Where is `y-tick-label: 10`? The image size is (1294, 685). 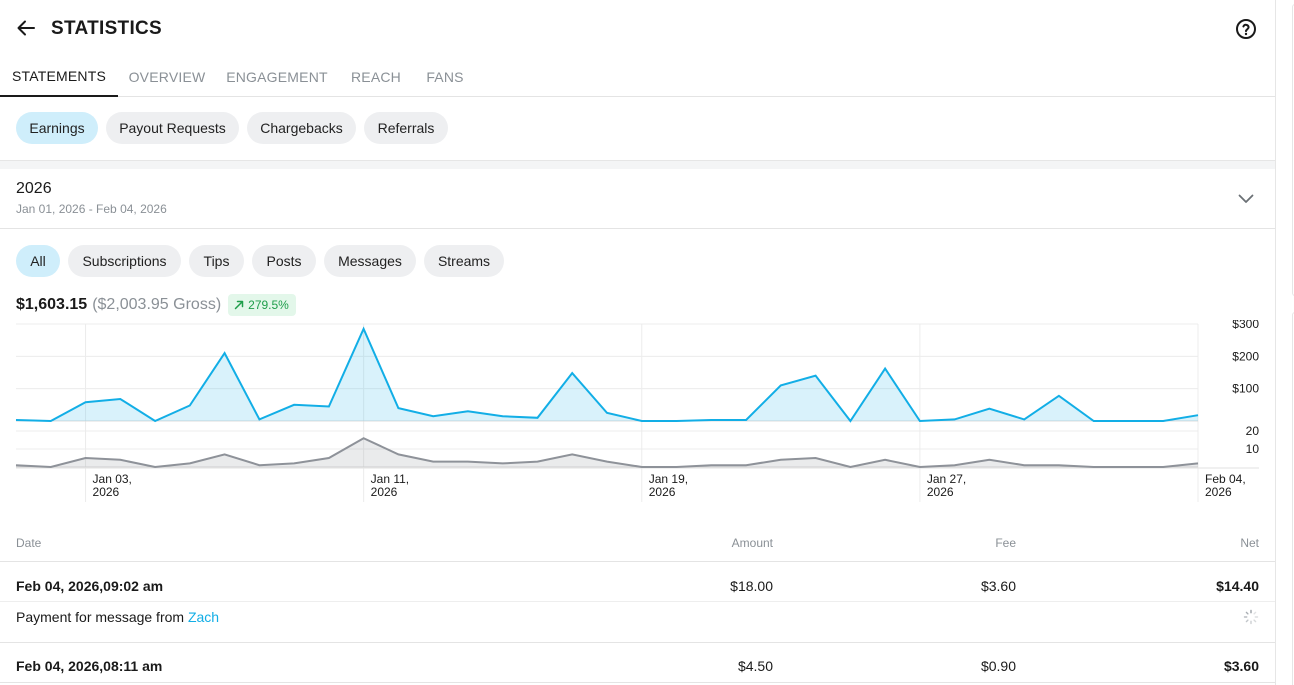
y-tick-label: 10 is located at coordinates (1253, 449).